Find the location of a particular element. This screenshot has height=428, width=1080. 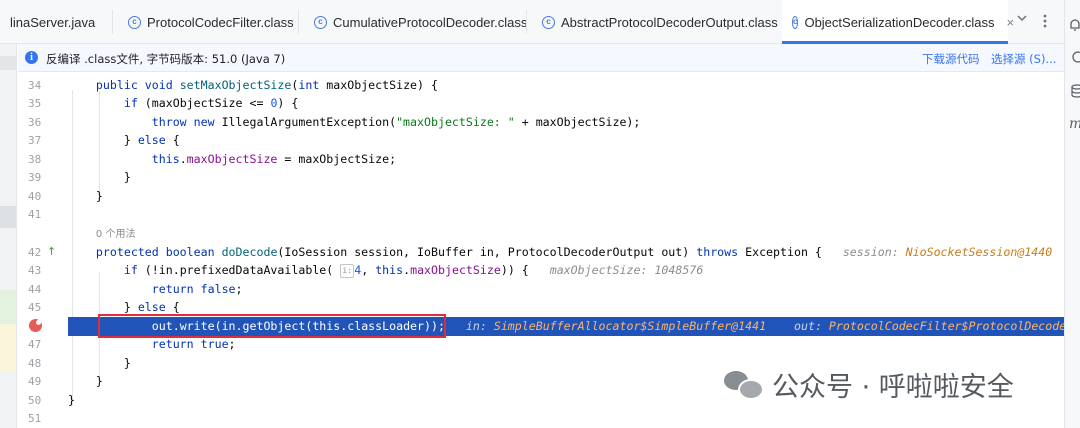

code-line-35: if (maxObjectSize <= 0) { is located at coordinates (211, 103).